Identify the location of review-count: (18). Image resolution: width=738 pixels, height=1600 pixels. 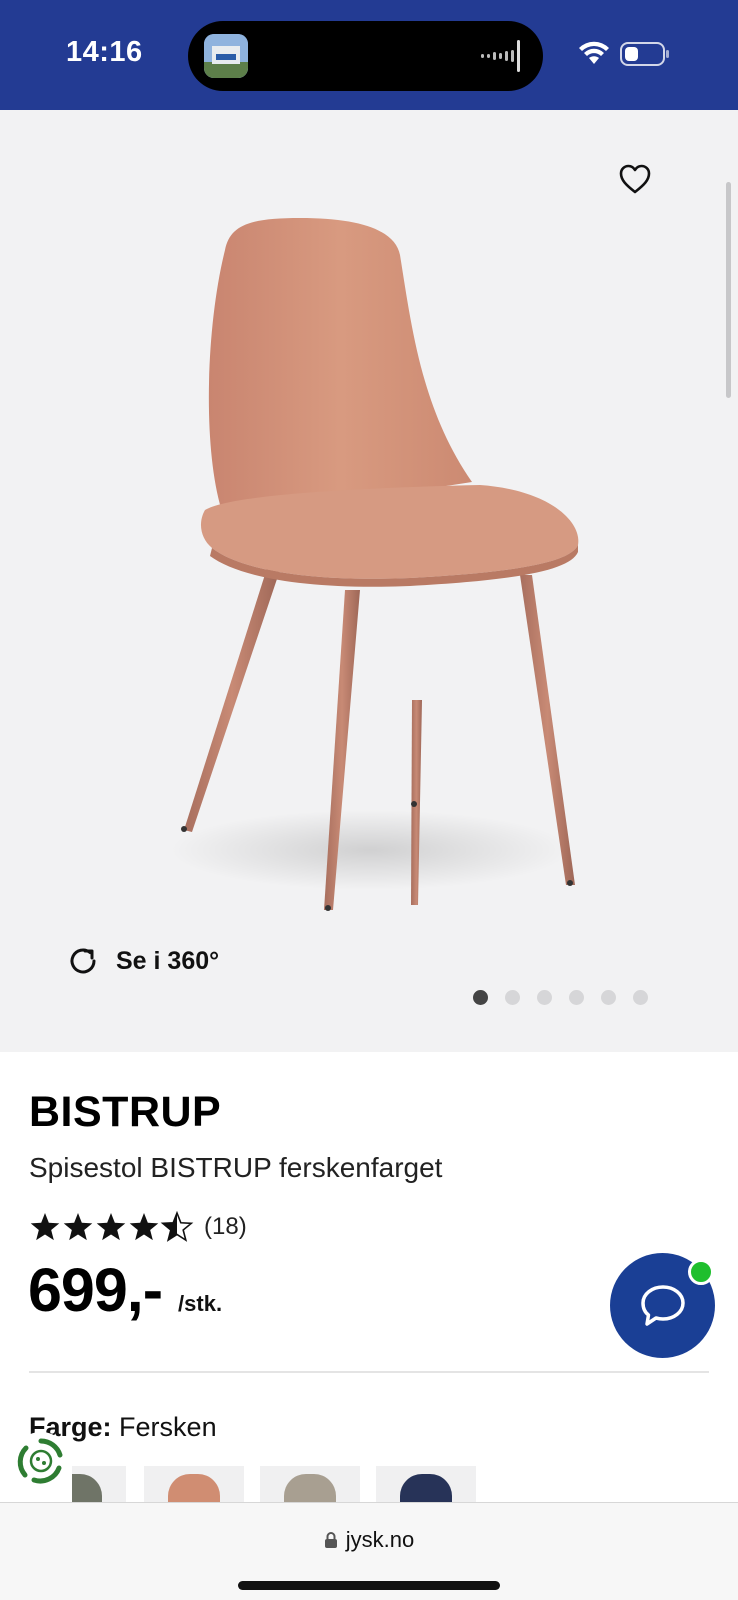
(225, 1227).